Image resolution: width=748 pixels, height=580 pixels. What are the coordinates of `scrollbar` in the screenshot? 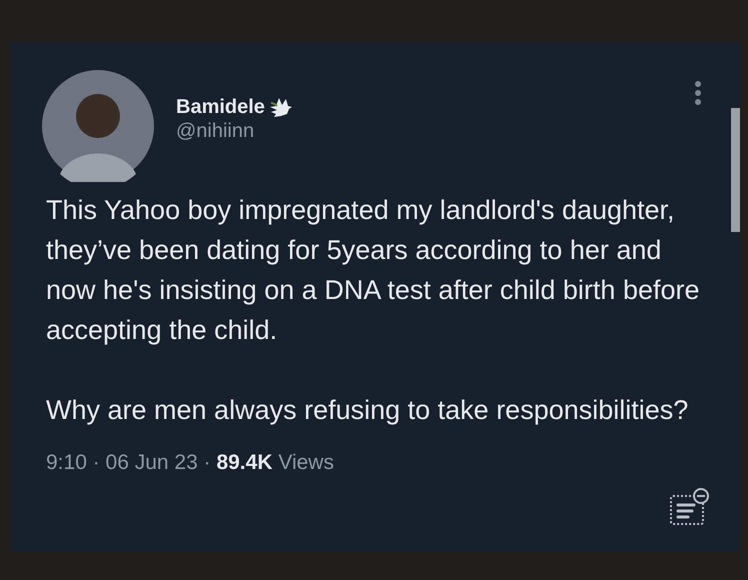 It's located at (735, 170).